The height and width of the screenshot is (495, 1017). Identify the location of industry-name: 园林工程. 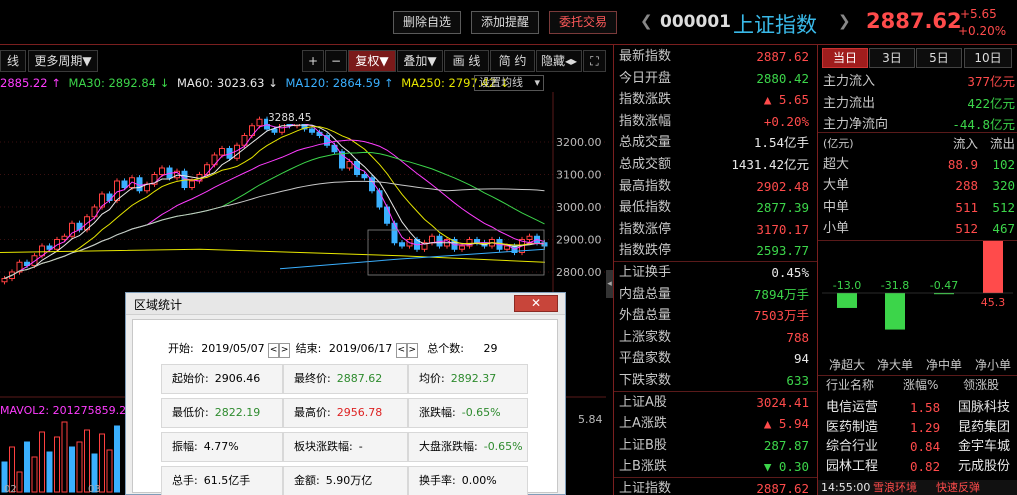
(852, 466).